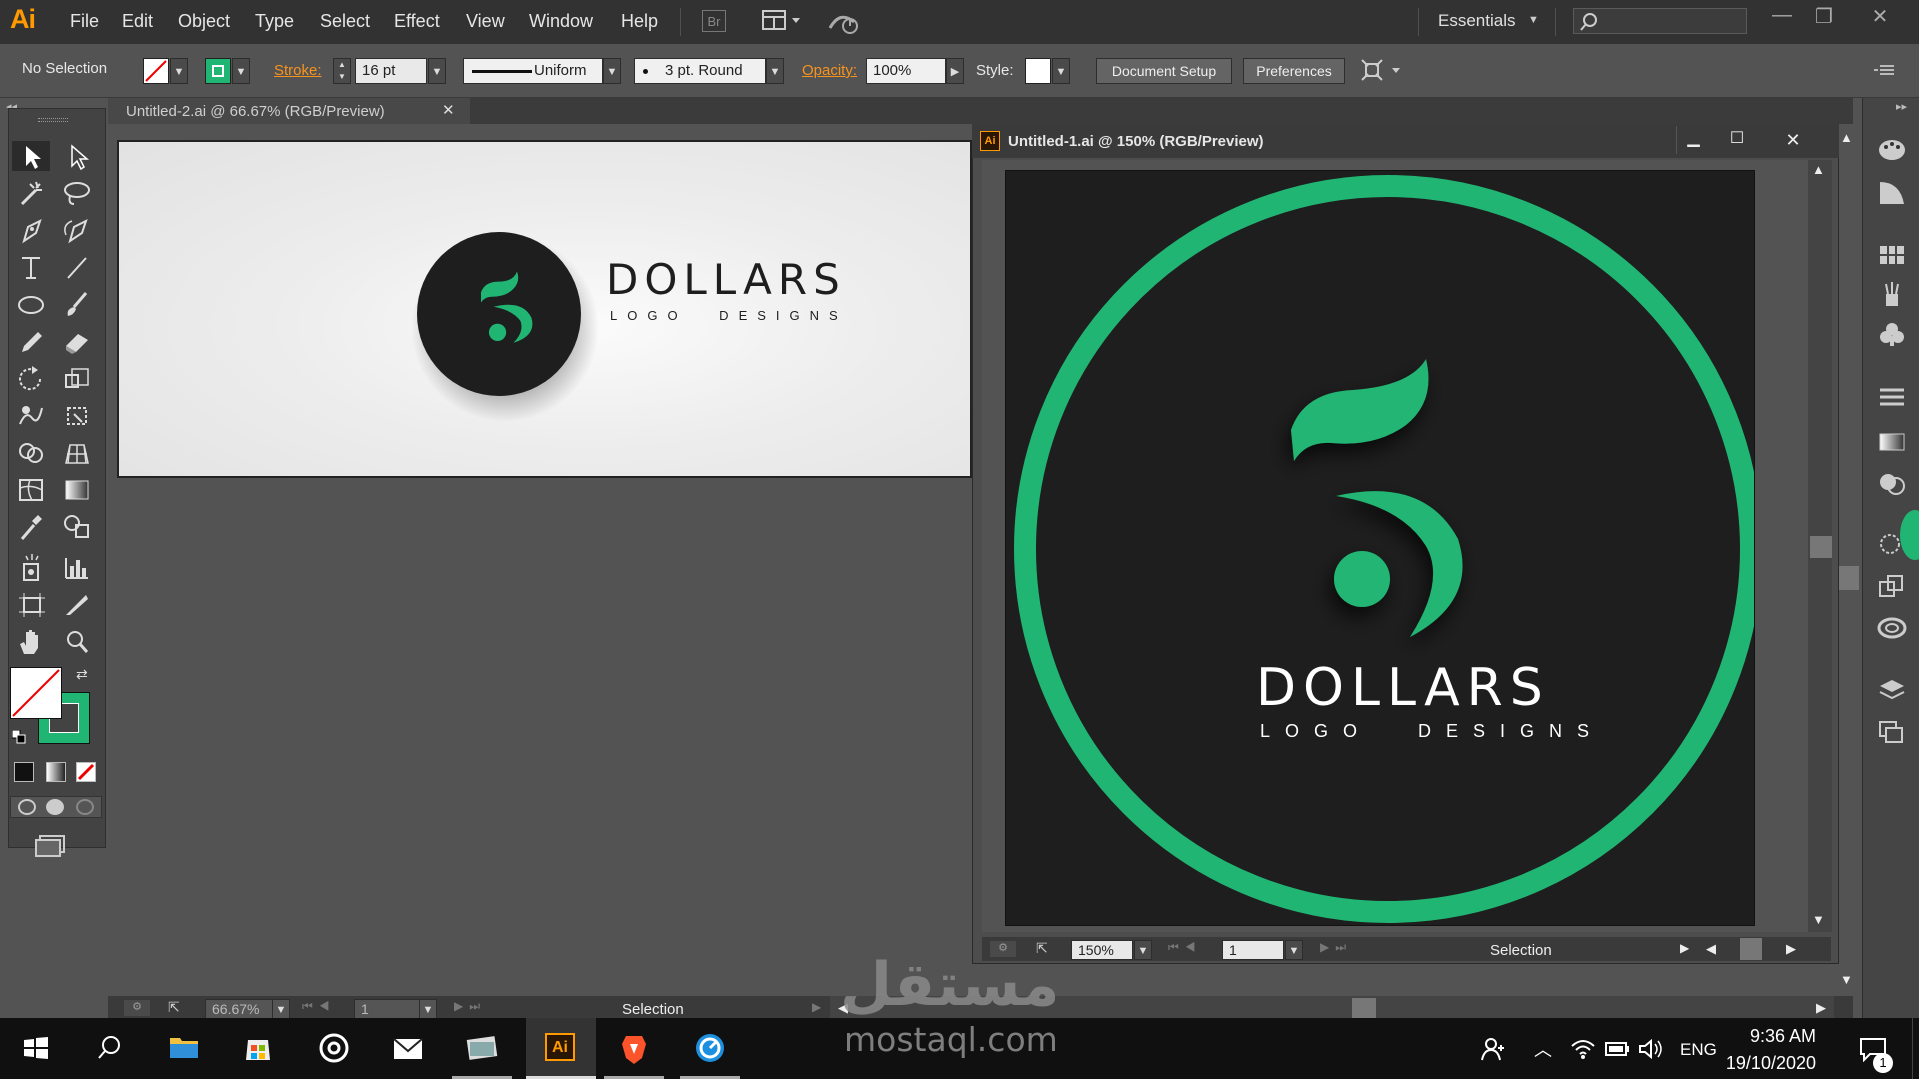 Image resolution: width=1919 pixels, height=1079 pixels. Describe the element at coordinates (77, 567) in the screenshot. I see `column-graph-tool-icon` at that location.